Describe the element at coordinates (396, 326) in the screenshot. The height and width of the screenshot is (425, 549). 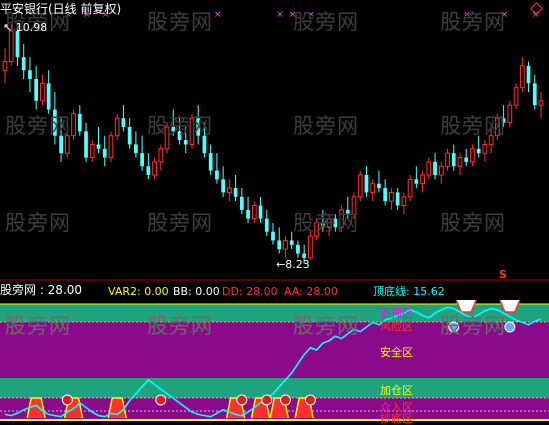
I see `zone-risk-label: 风险区` at that location.